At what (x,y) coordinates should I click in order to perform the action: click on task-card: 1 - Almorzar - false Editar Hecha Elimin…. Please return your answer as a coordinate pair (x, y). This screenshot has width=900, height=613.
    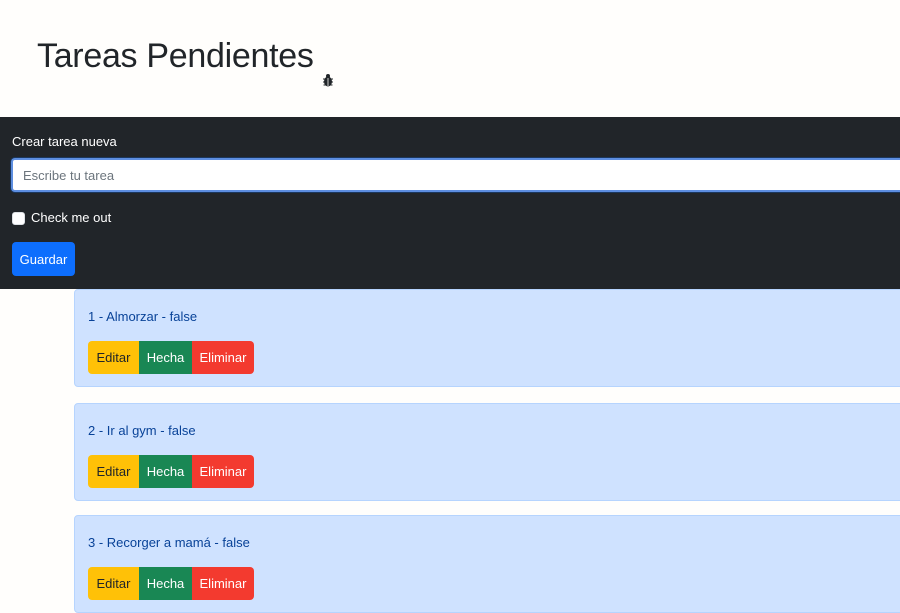
    Looking at the image, I should click on (487, 338).